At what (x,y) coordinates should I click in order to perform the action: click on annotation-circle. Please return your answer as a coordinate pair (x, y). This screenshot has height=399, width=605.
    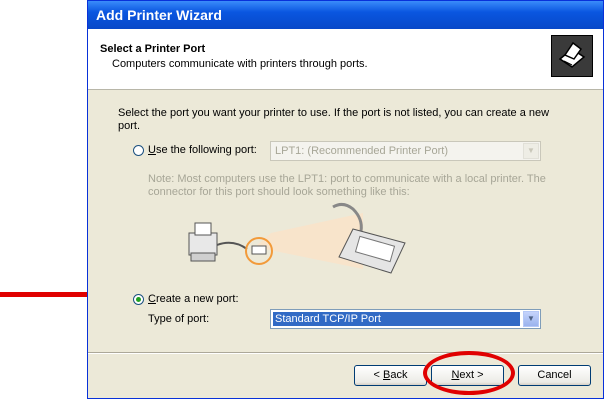
    Looking at the image, I should click on (469, 373).